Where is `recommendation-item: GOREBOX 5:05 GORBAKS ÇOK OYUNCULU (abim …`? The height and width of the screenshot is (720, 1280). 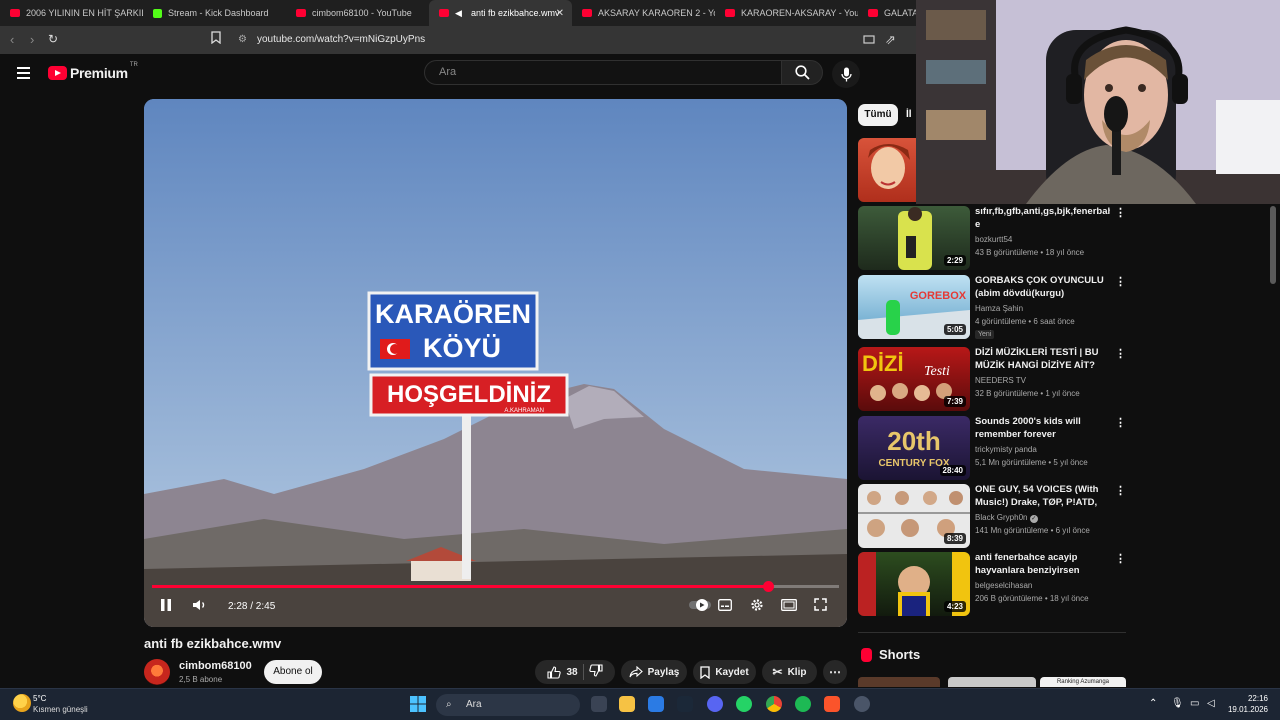
recommendation-item: GOREBOX 5:05 GORBAKS ÇOK OYUNCULU (abim … is located at coordinates (998, 307).